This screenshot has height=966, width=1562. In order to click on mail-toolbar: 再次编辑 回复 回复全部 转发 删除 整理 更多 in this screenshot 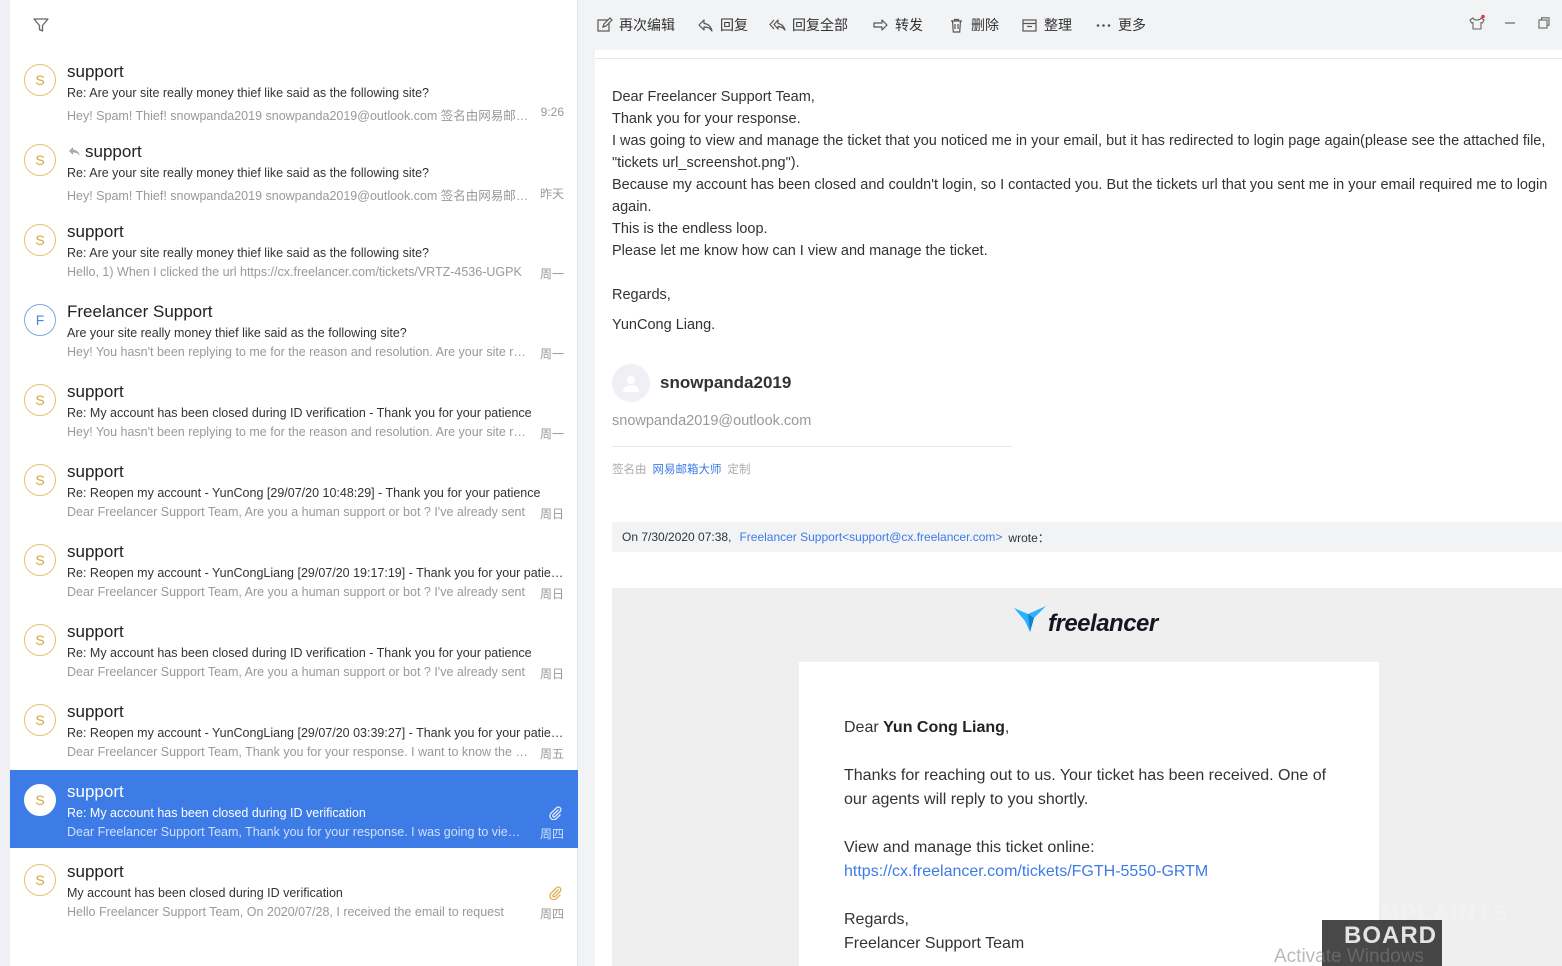, I will do `click(1070, 25)`.